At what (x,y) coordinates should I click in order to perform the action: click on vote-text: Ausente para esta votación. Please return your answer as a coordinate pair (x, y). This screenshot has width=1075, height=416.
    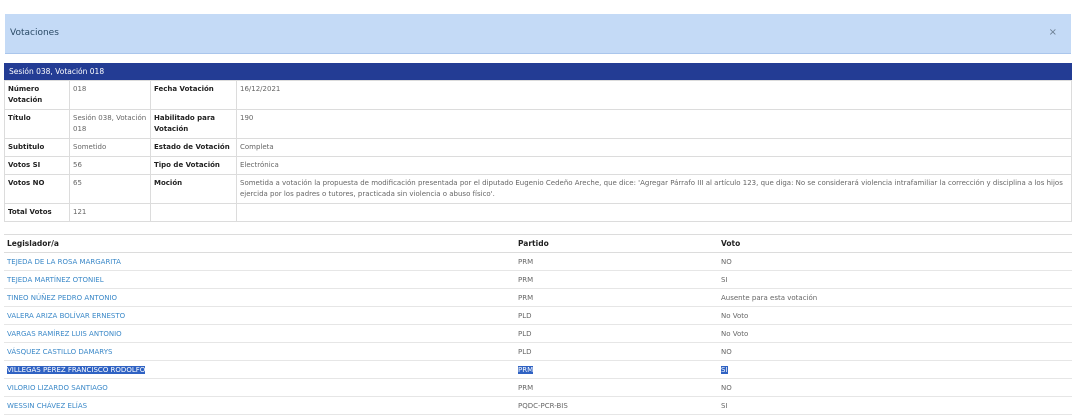
    Looking at the image, I should click on (769, 297).